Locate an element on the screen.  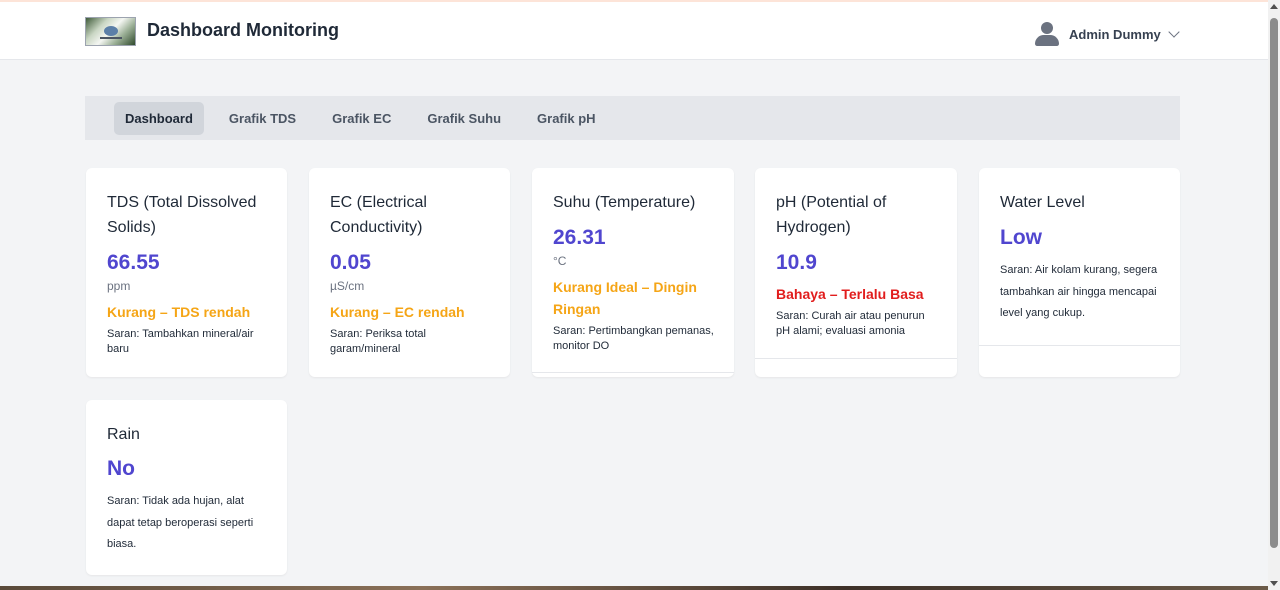
user-avatar-icon is located at coordinates (1047, 34).